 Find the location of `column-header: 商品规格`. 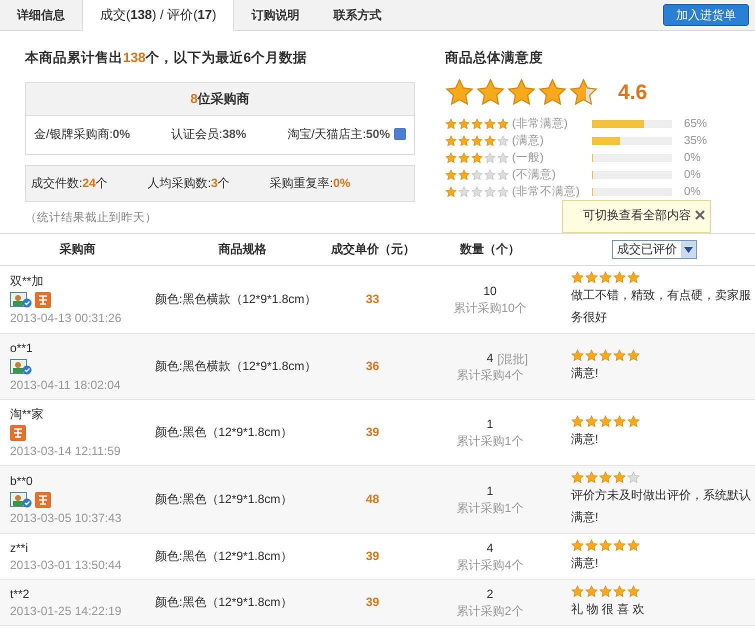

column-header: 商品规格 is located at coordinates (242, 250).